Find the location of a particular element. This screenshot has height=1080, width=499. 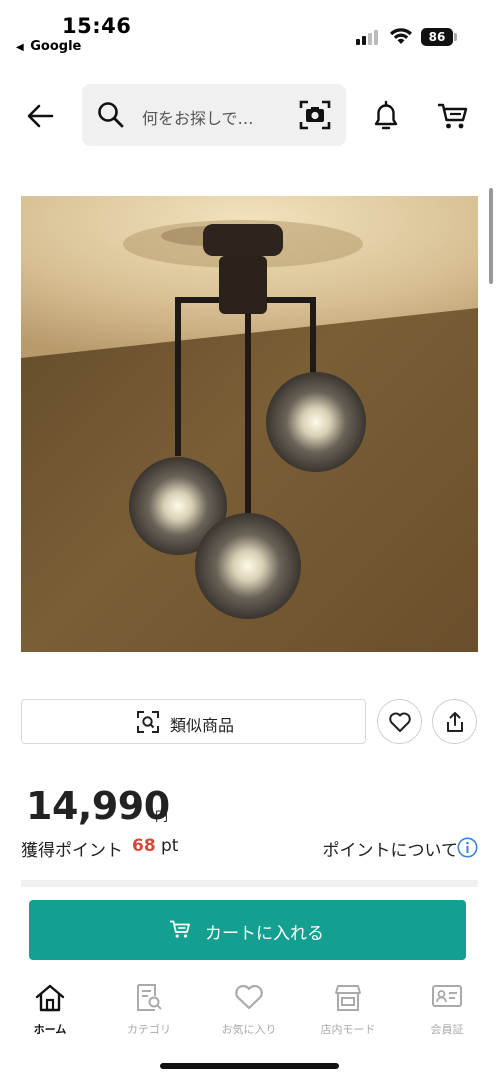

back-app-name: Google is located at coordinates (56, 46).